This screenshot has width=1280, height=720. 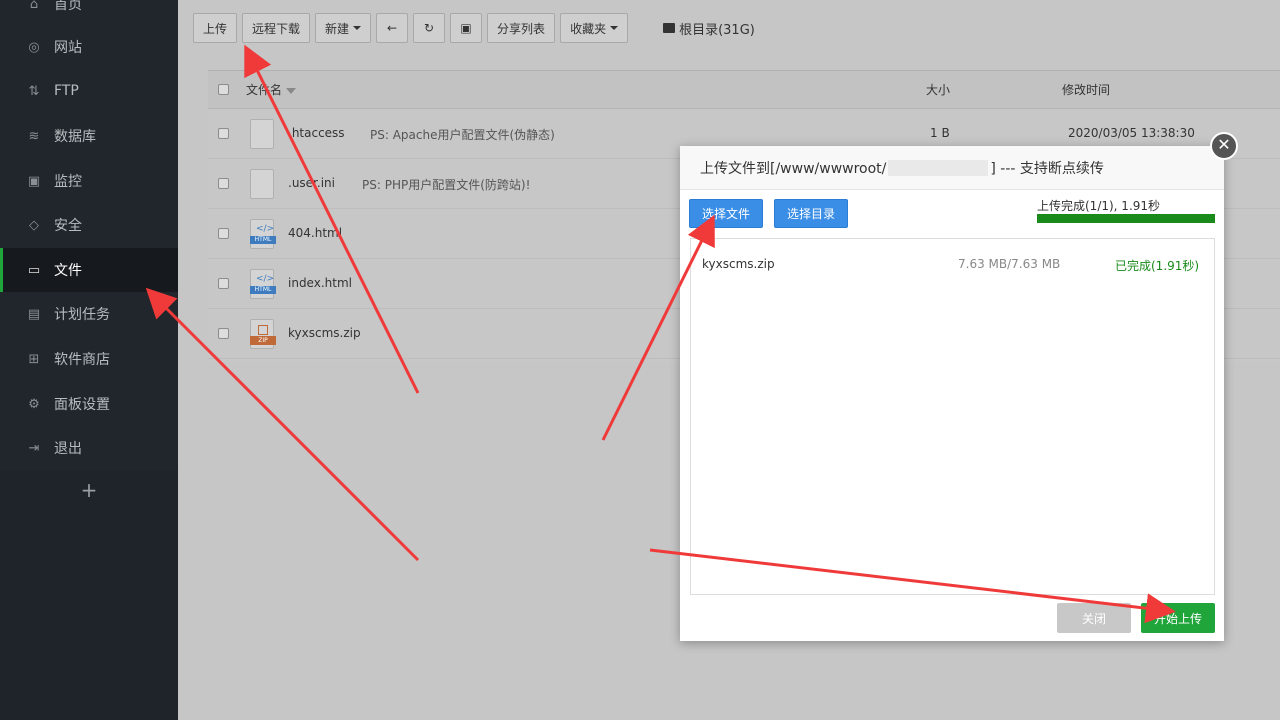 I want to click on sidebar-item-database: ≋ 数据库, so click(x=89, y=136).